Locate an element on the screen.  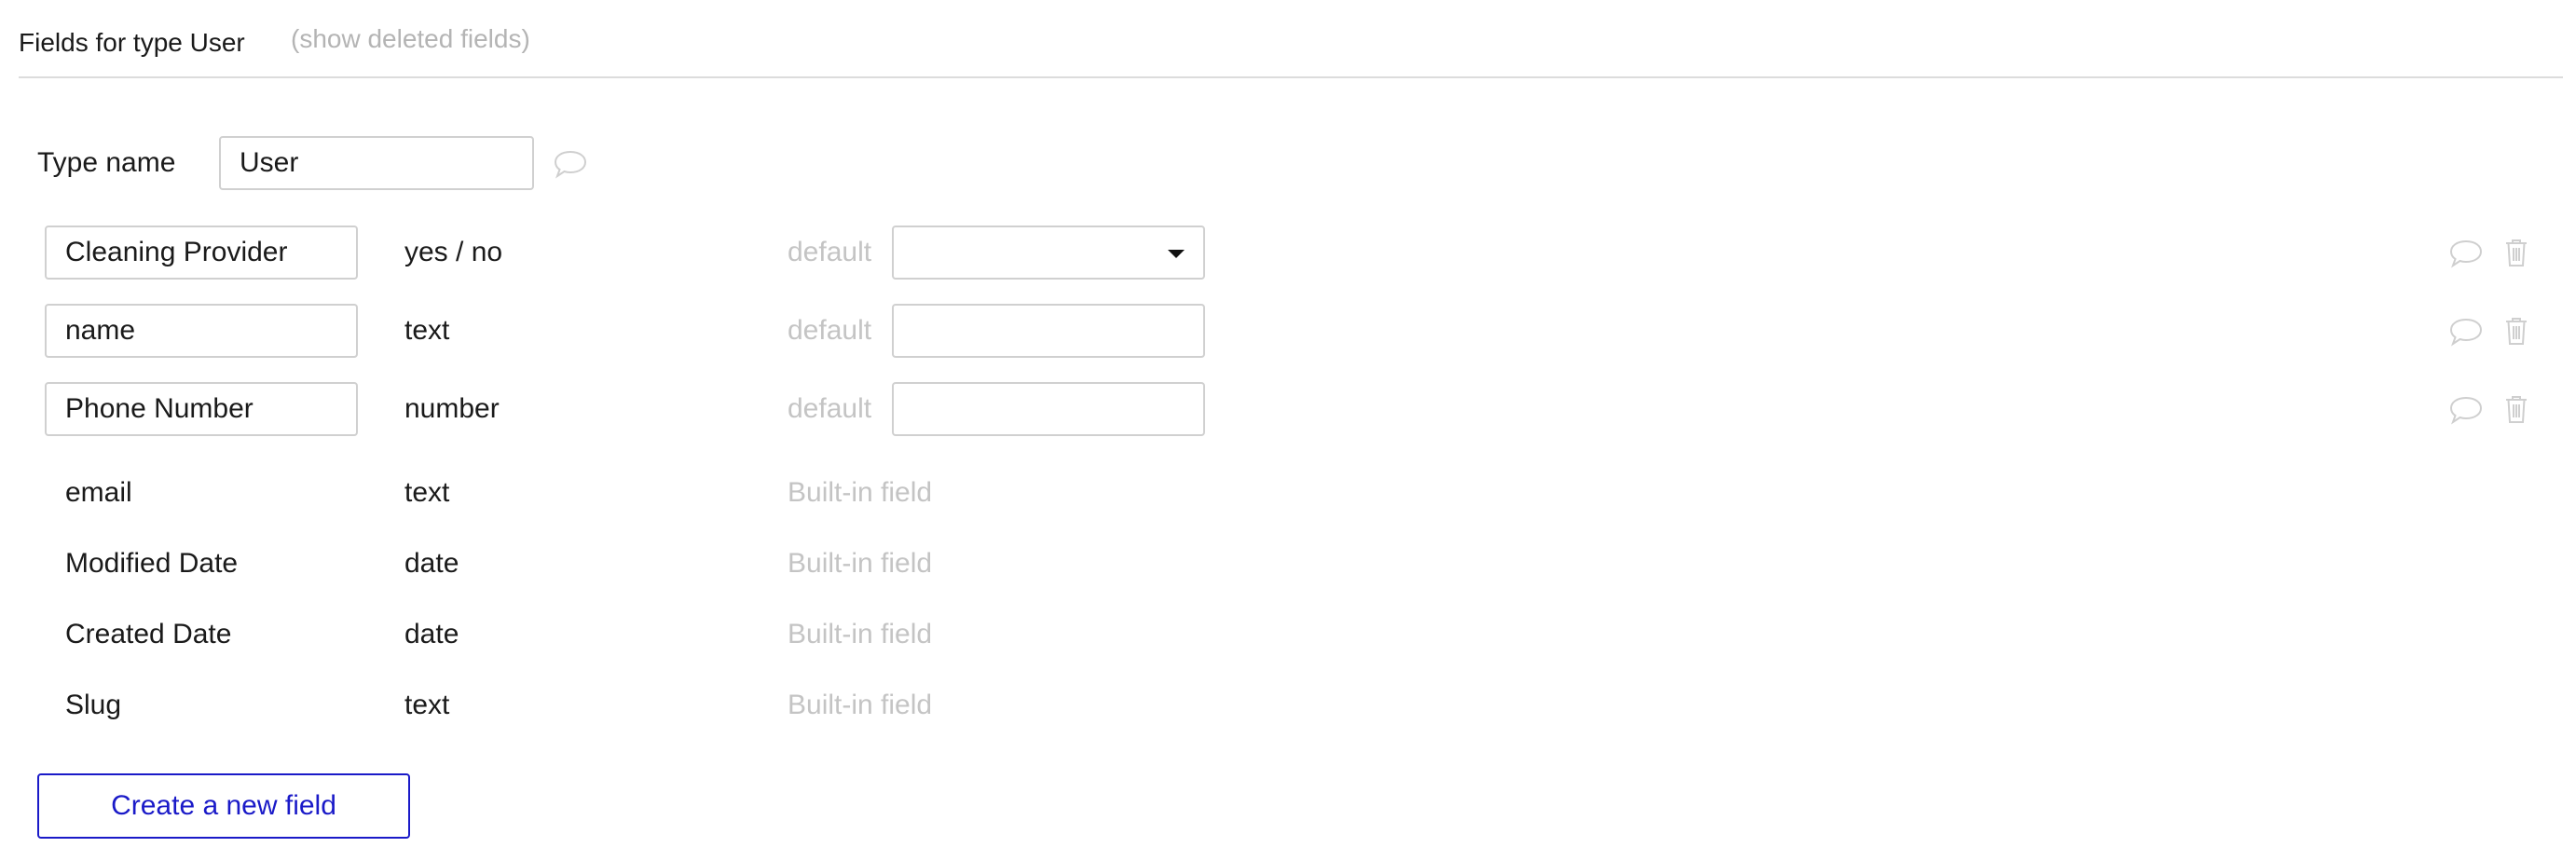
field-name: Modified Date is located at coordinates (152, 563).